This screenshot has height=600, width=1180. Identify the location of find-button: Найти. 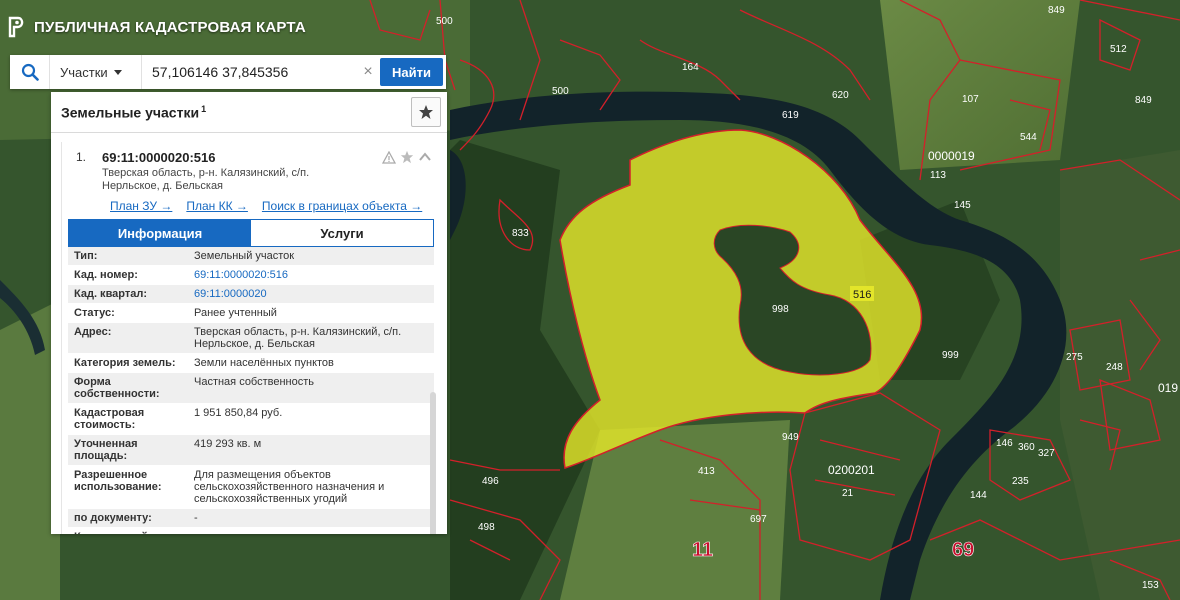
(411, 72).